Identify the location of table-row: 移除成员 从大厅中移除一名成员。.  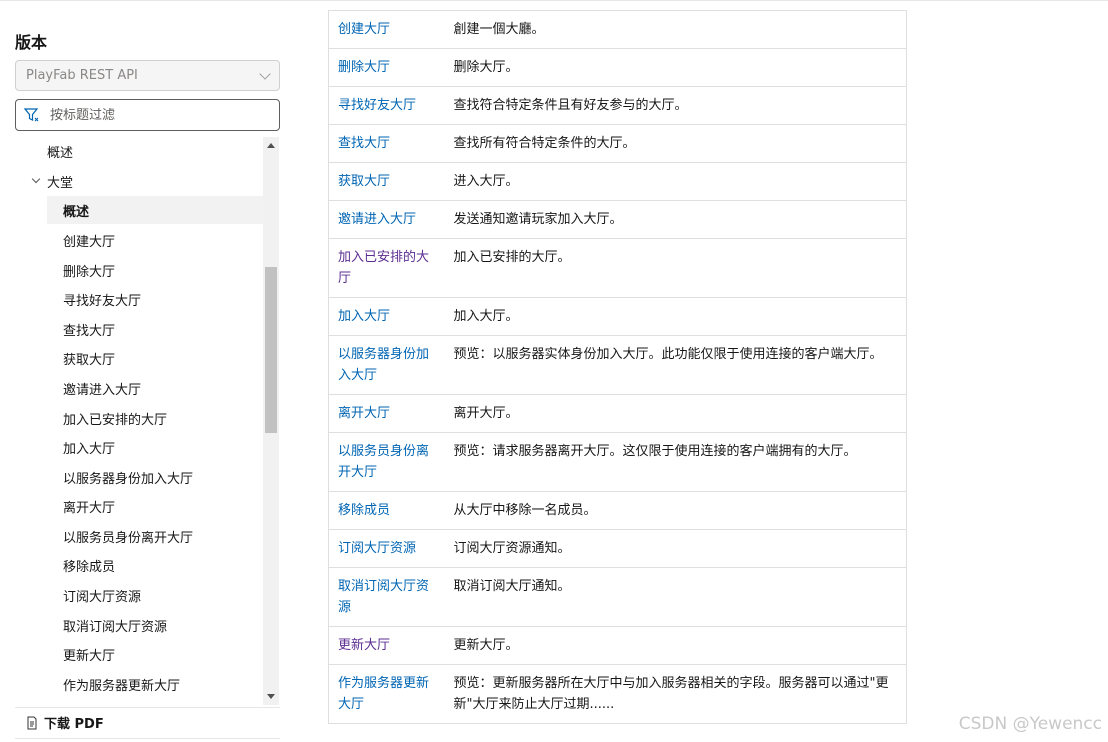
(617, 510).